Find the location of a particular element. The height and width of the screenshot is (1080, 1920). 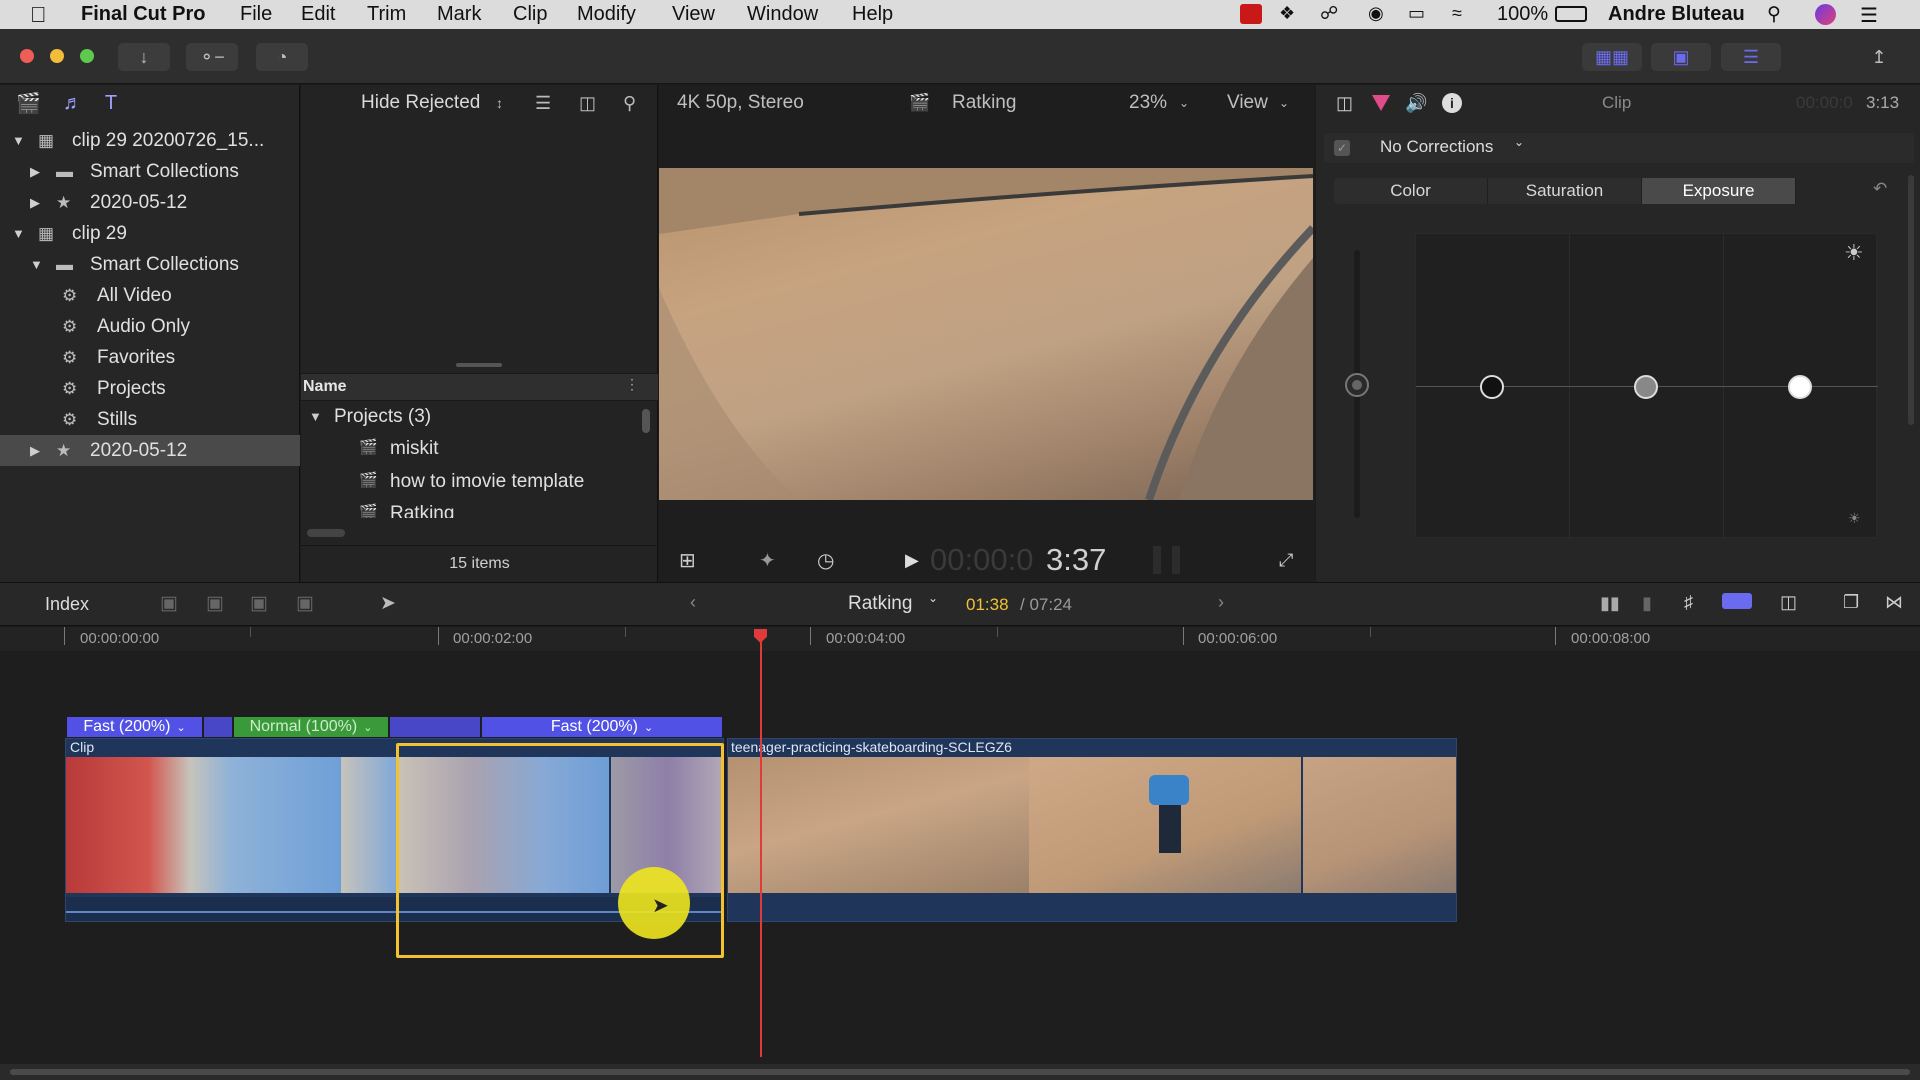

info-inspector-icon: i is located at coordinates (1452, 103).